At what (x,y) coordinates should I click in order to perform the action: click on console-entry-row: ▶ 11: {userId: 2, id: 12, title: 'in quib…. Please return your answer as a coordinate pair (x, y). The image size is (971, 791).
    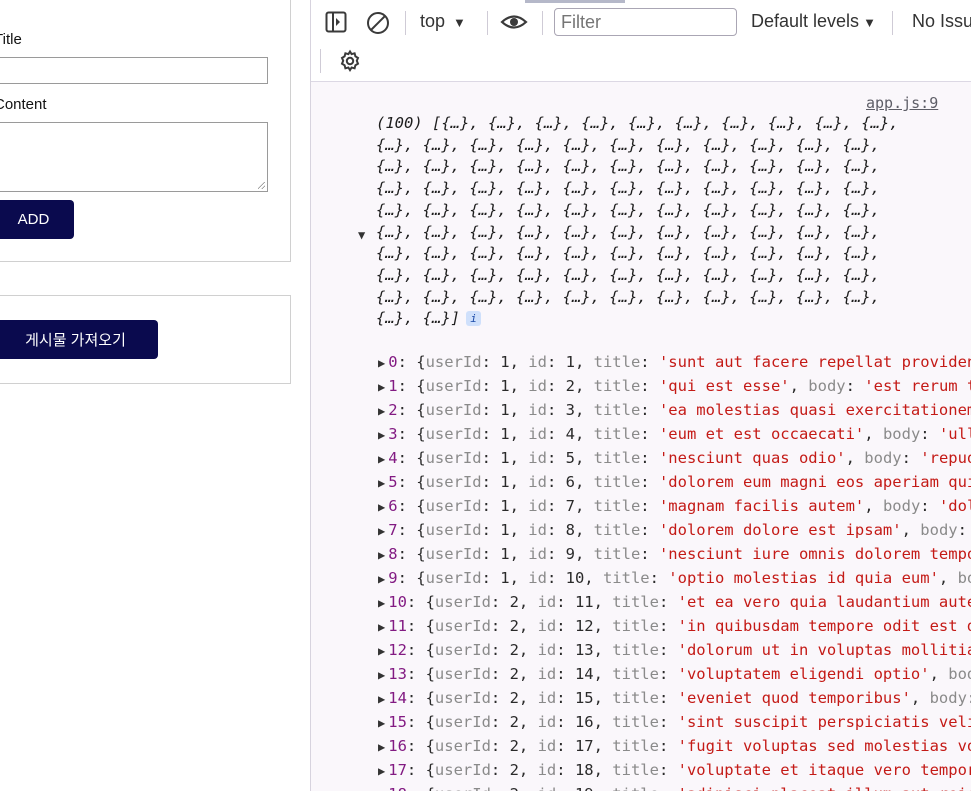
    Looking at the image, I should click on (674, 626).